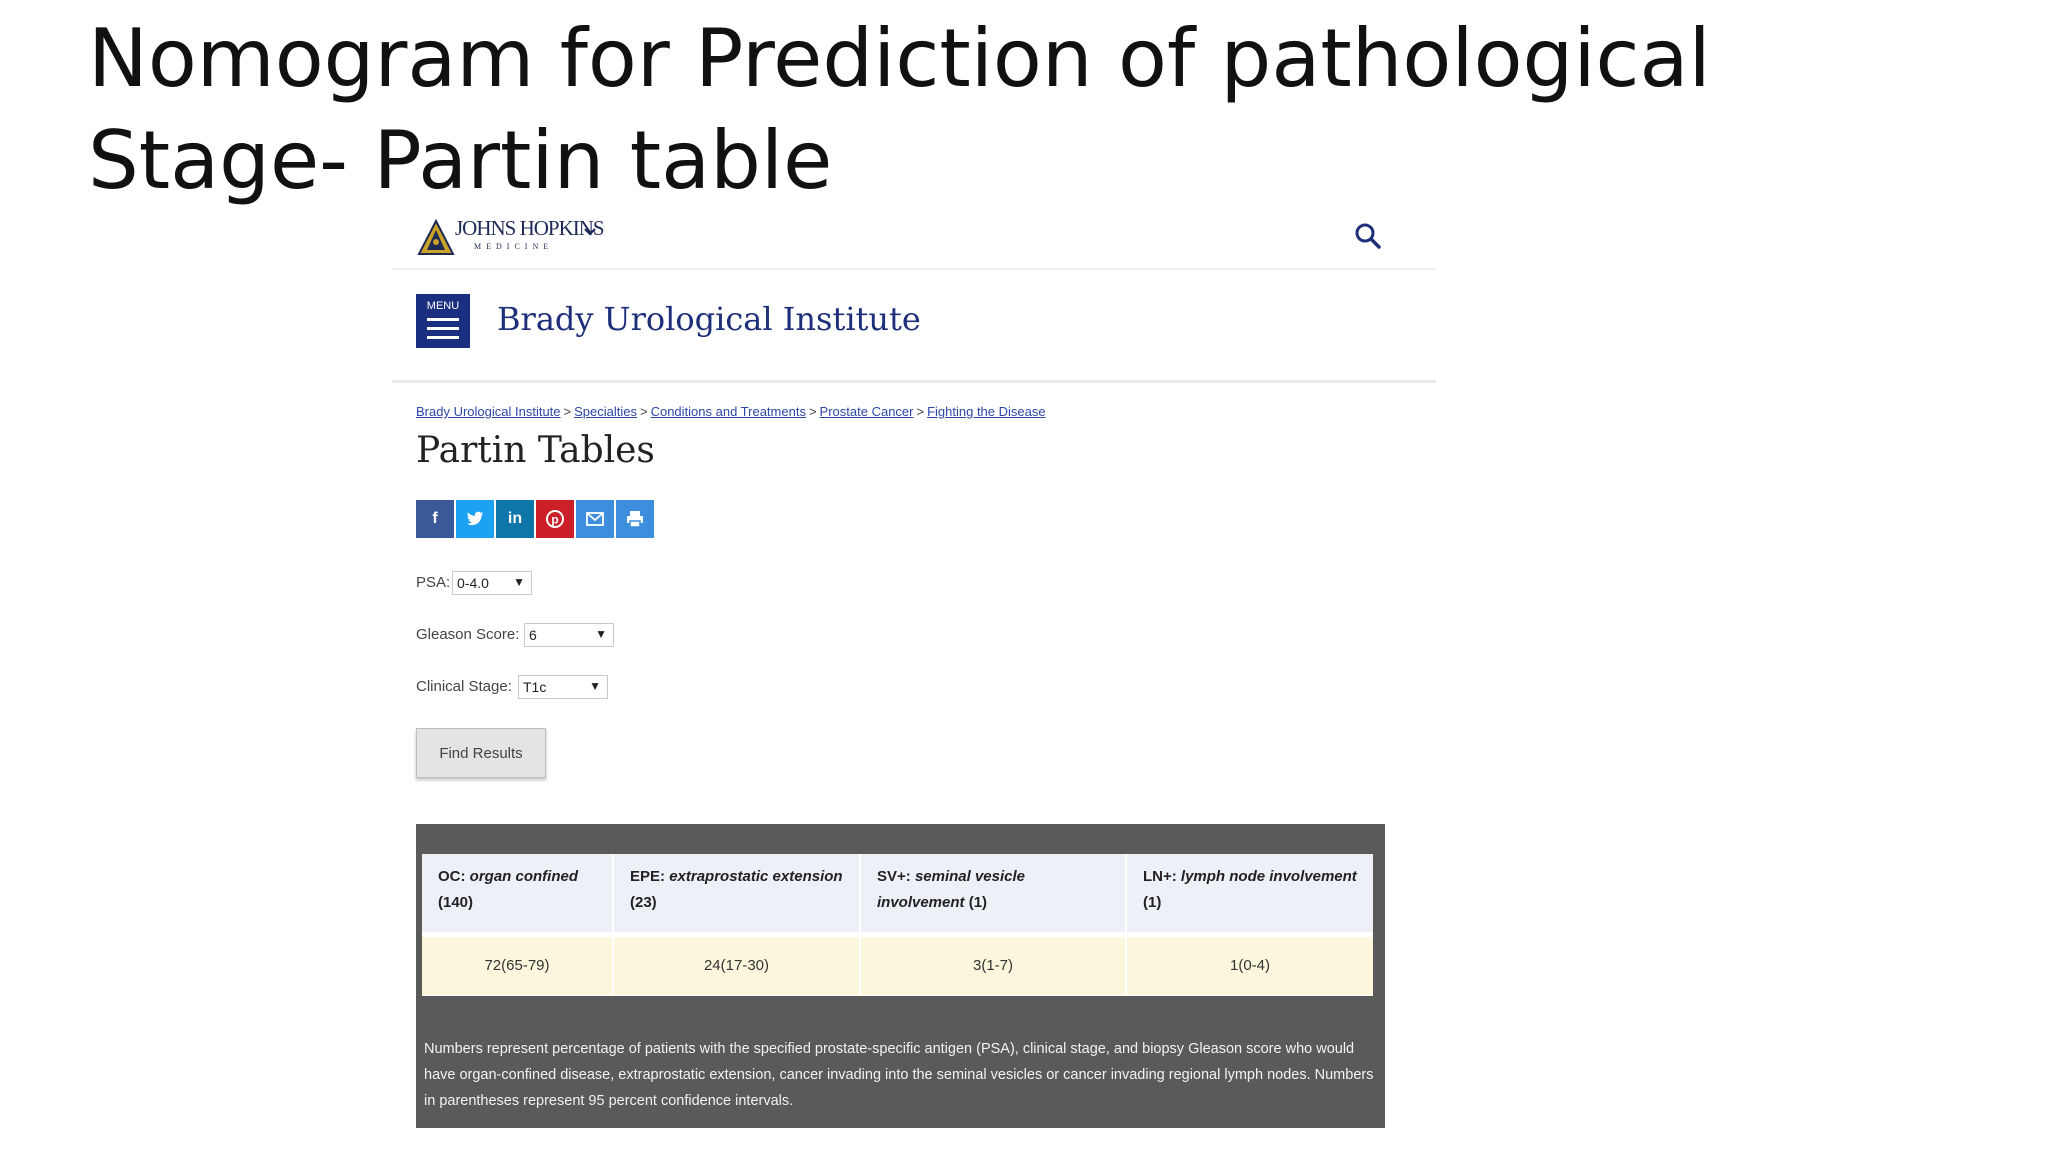 This screenshot has height=1152, width=2048. Describe the element at coordinates (1250, 965) in the screenshot. I see `result-value-ln: 1(0-4)` at that location.